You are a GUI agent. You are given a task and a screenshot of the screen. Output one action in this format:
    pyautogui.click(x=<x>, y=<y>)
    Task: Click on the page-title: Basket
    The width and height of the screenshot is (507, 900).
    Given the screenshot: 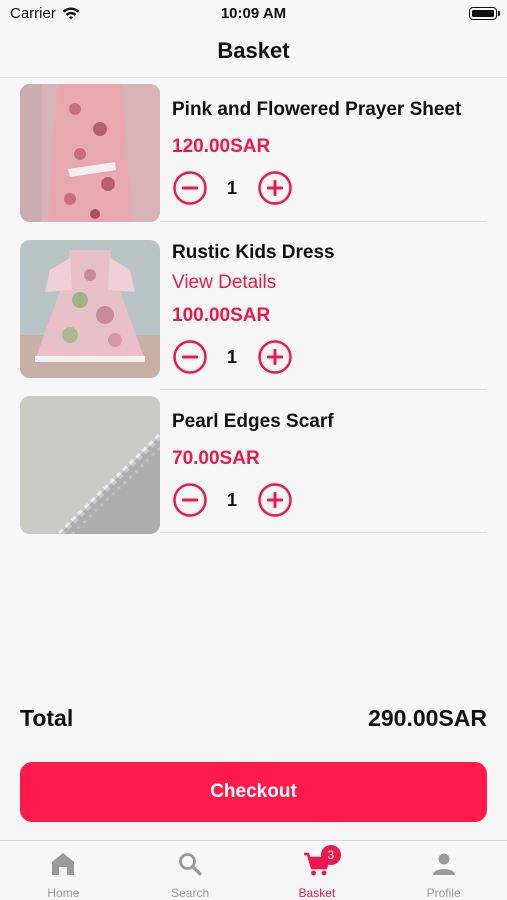 What is the action you would take?
    pyautogui.click(x=253, y=50)
    